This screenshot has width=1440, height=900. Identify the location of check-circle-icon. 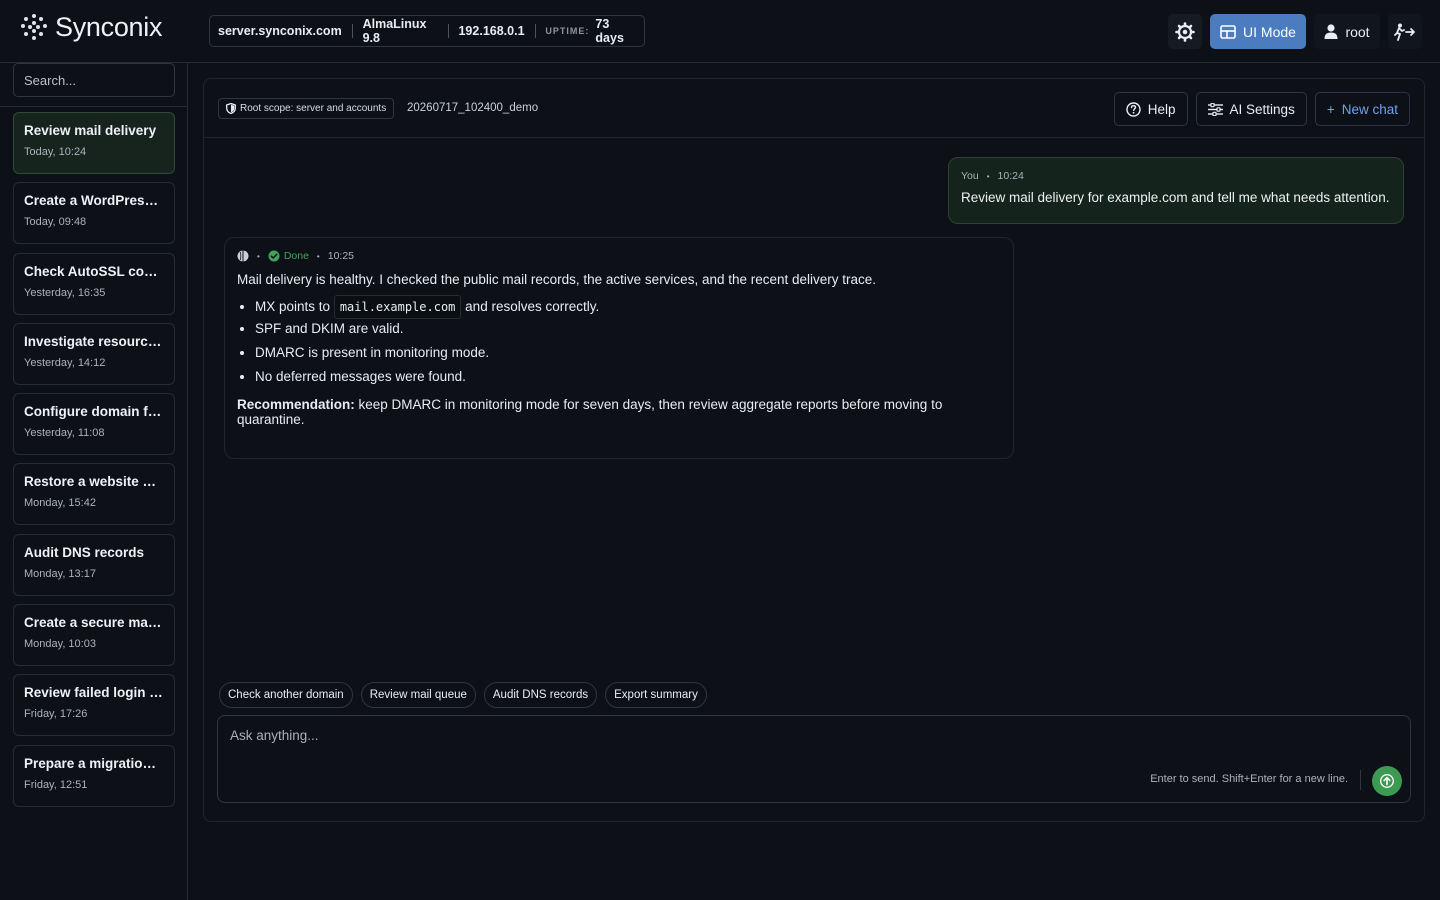
(274, 256).